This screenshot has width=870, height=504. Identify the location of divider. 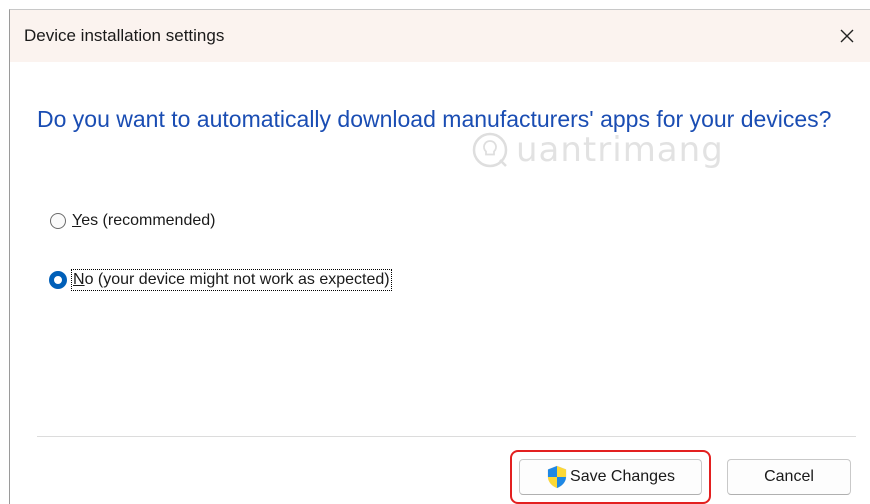
(446, 436).